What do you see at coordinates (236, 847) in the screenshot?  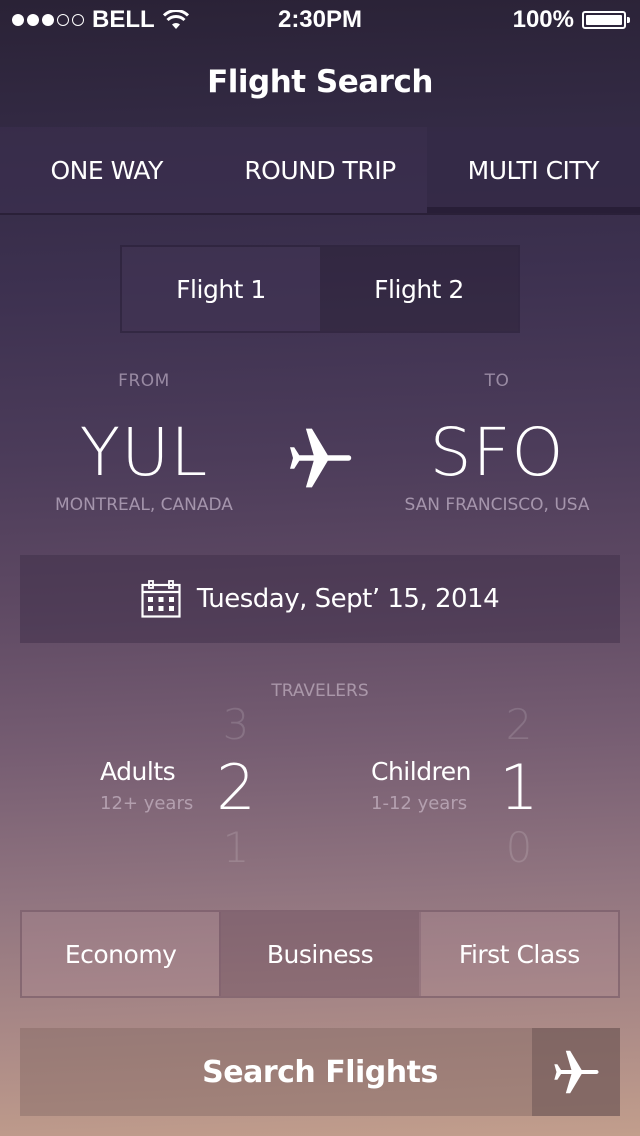 I see `adults-picker-below: 1` at bounding box center [236, 847].